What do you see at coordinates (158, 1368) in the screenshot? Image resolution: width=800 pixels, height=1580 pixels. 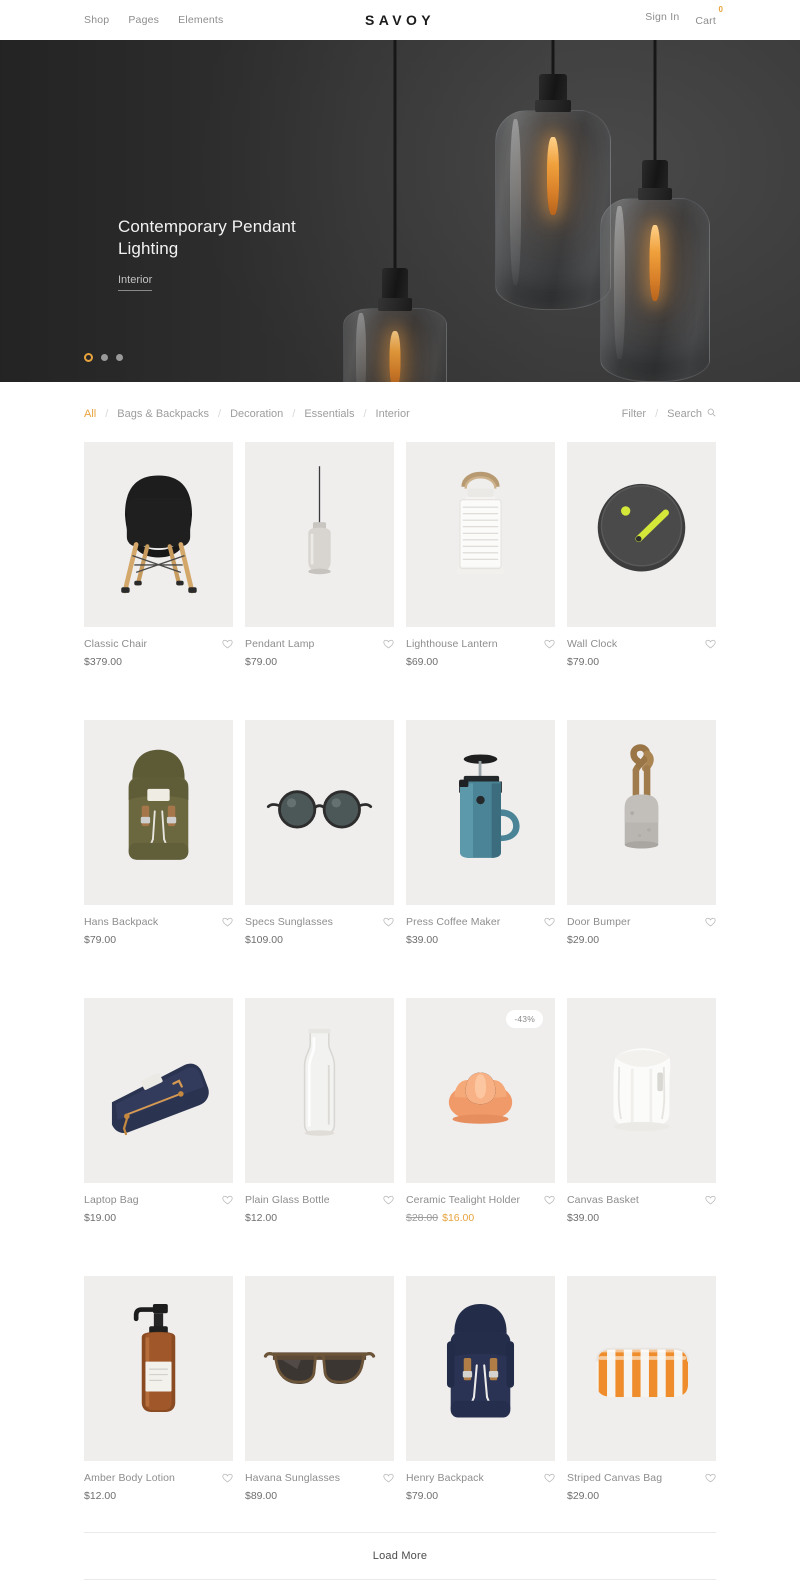 I see `product-image-amber-body-lotion` at bounding box center [158, 1368].